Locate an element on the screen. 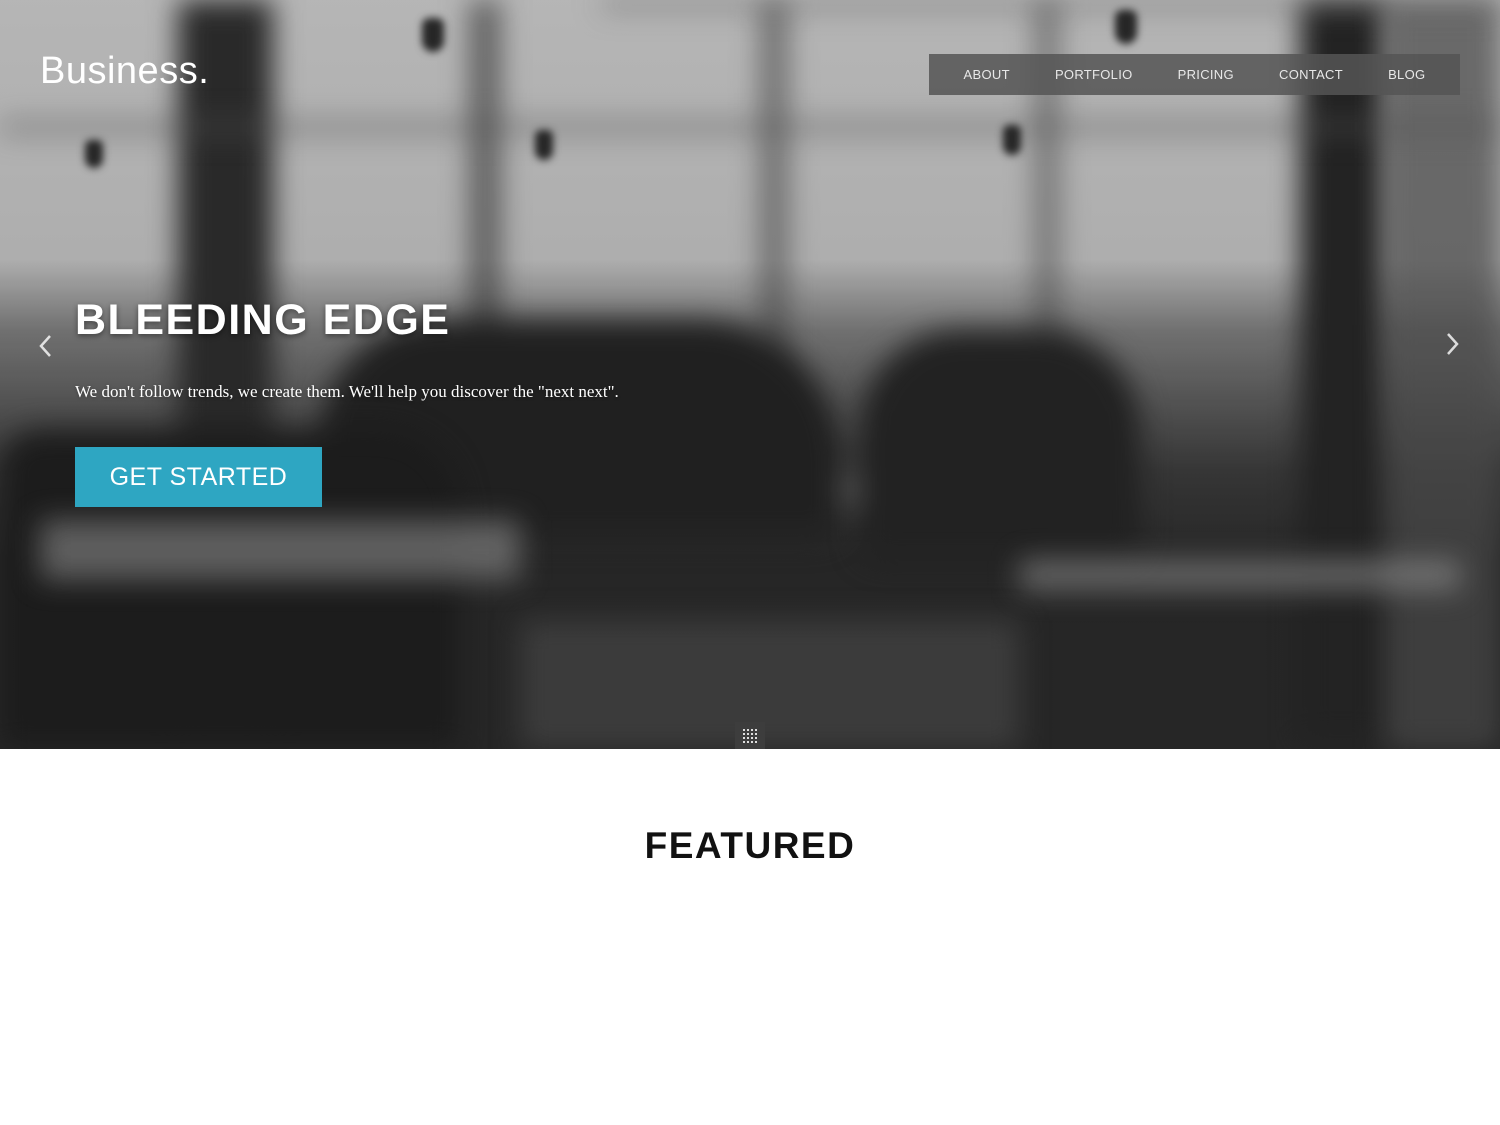 This screenshot has height=1125, width=1500. featured-heading: FEATURED is located at coordinates (750, 845).